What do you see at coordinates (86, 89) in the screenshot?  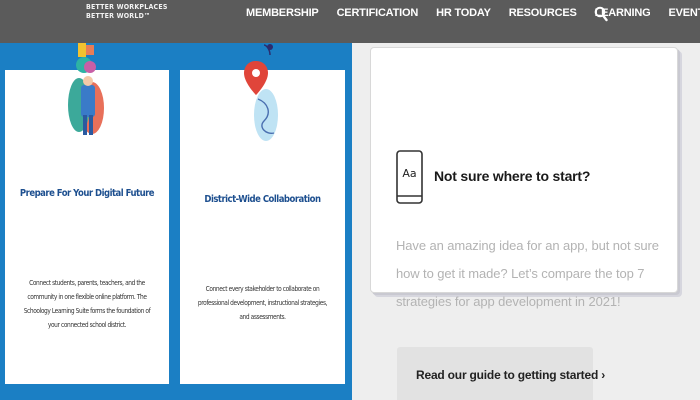 I see `people-illustration` at bounding box center [86, 89].